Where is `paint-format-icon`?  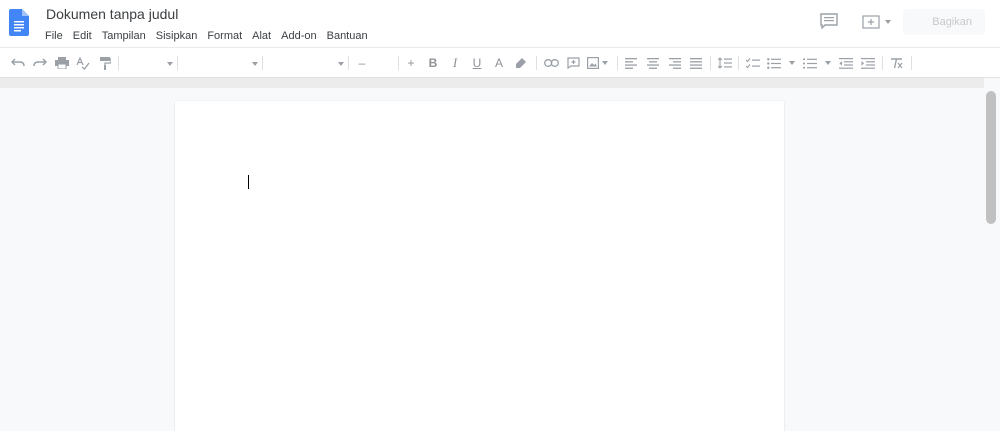 paint-format-icon is located at coordinates (105, 63).